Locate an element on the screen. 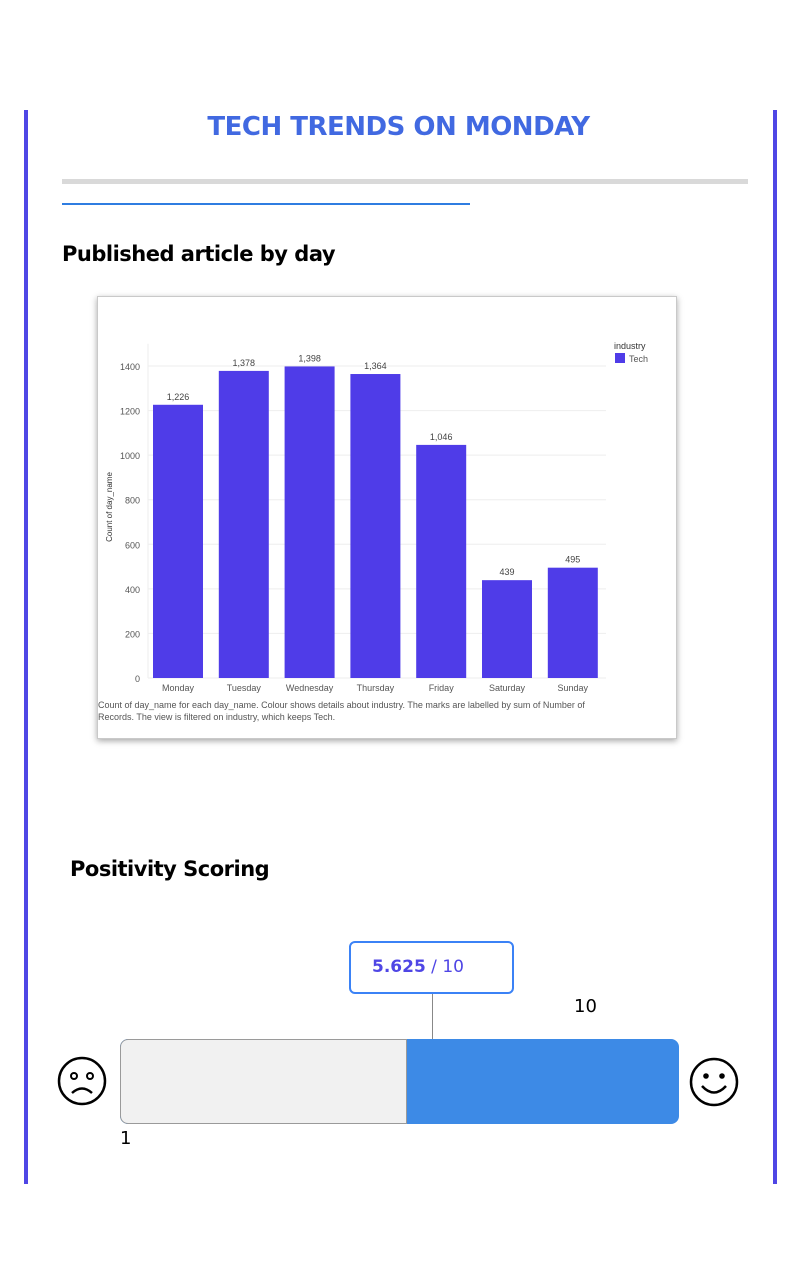 The image size is (797, 1274). divider-blue is located at coordinates (266, 204).